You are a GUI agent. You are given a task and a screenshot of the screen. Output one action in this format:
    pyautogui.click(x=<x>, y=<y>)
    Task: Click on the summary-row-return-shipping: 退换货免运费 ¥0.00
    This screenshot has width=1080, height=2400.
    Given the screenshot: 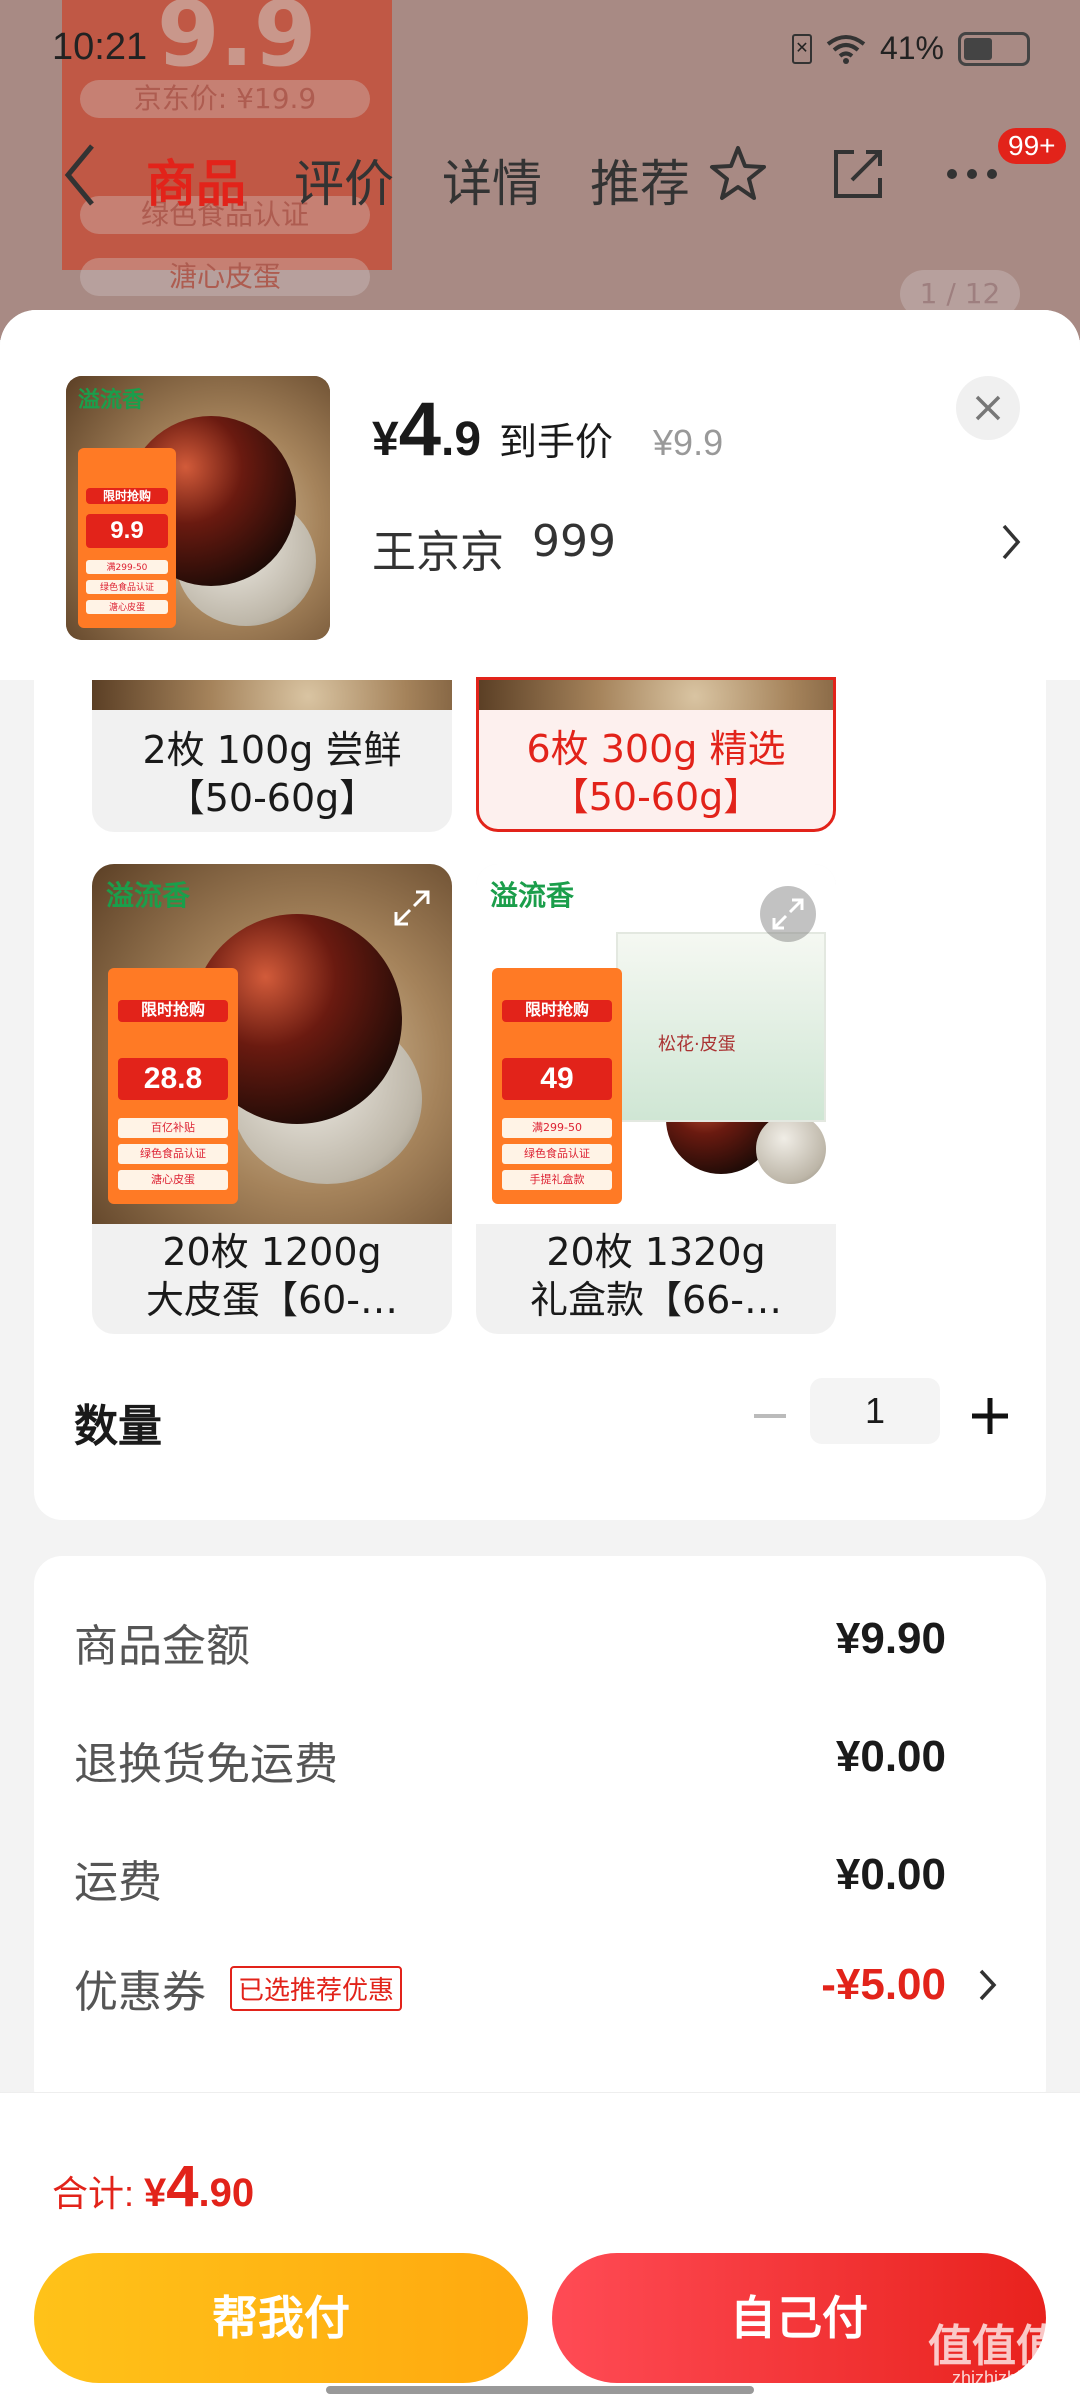 What is the action you would take?
    pyautogui.click(x=510, y=1761)
    